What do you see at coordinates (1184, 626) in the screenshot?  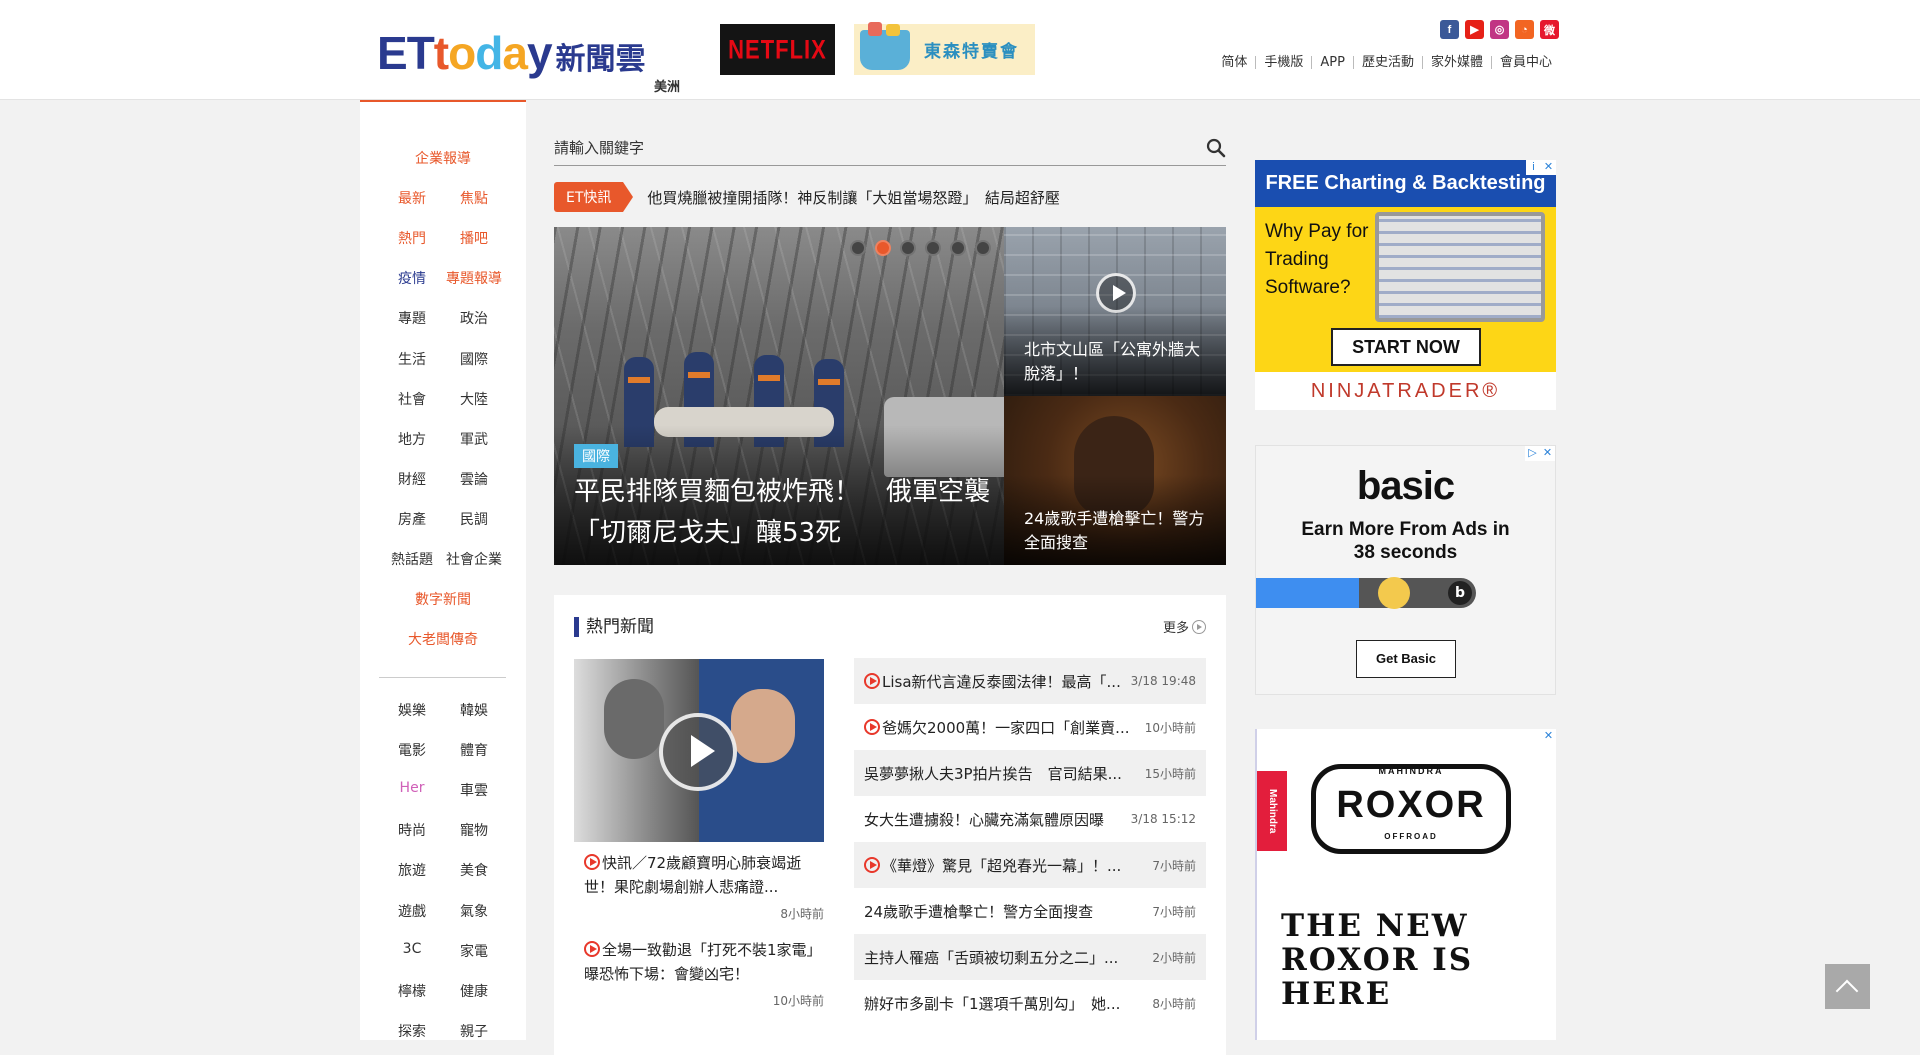 I see `more-link: 更多` at bounding box center [1184, 626].